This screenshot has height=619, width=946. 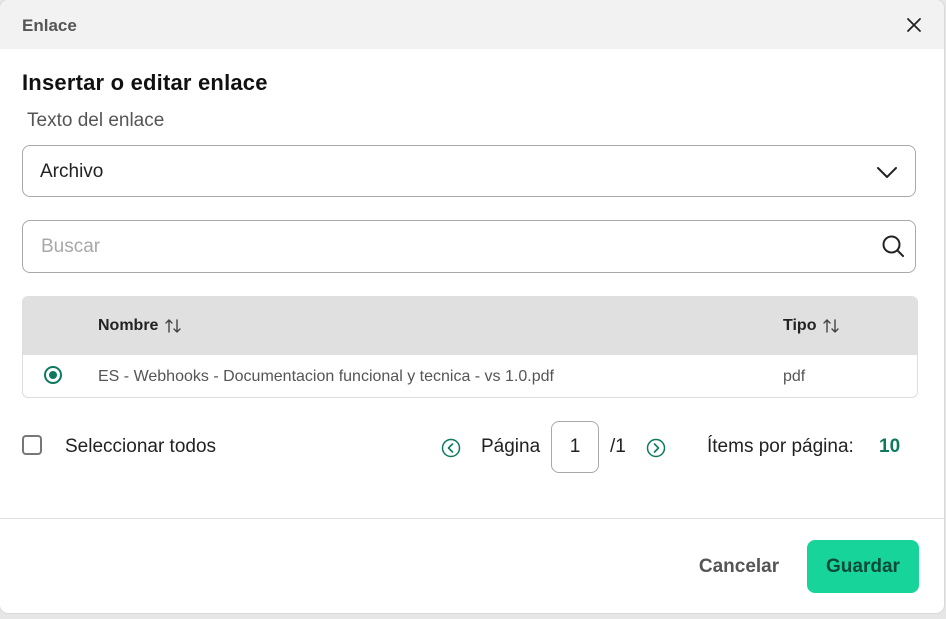 I want to click on dialog-heading: Insertar o editar enlace, so click(x=145, y=82).